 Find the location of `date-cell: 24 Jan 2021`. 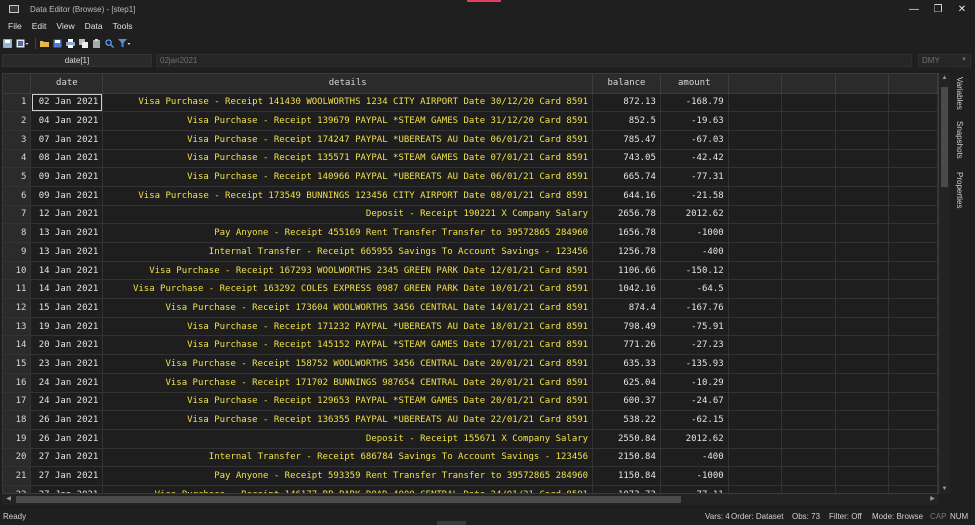

date-cell: 24 Jan 2021 is located at coordinates (67, 402).